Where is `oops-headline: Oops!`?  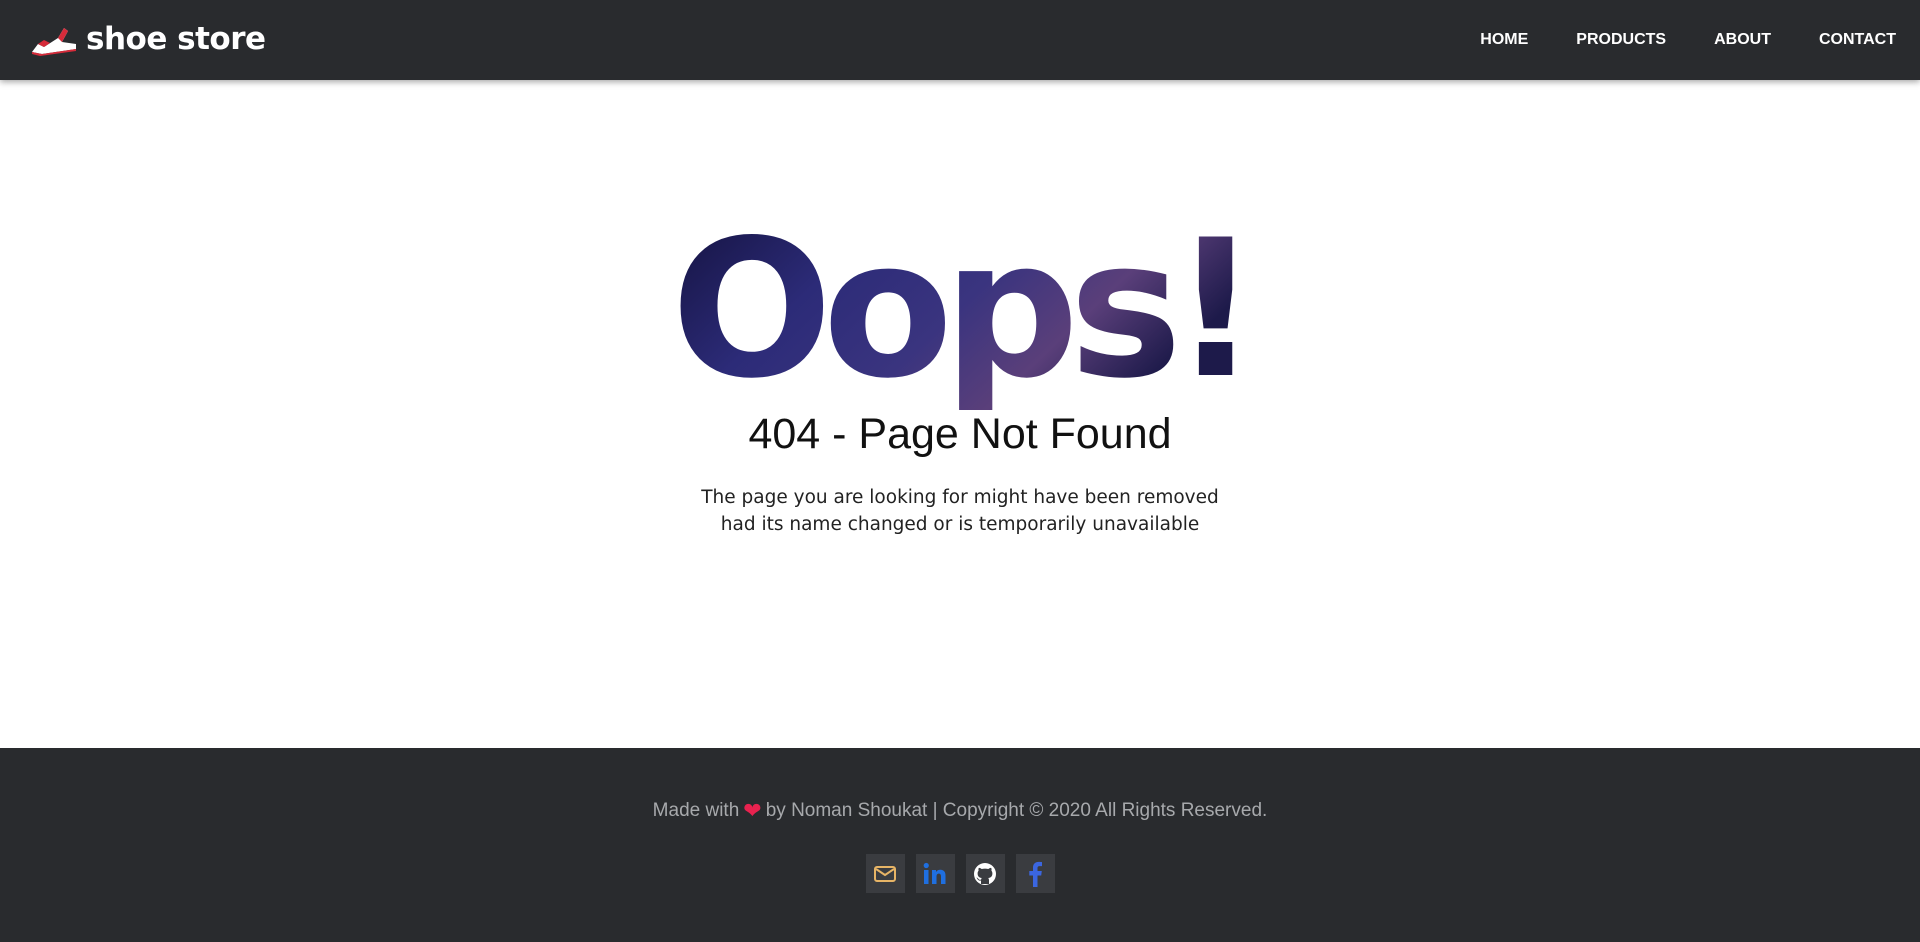 oops-headline: Oops! is located at coordinates (960, 300).